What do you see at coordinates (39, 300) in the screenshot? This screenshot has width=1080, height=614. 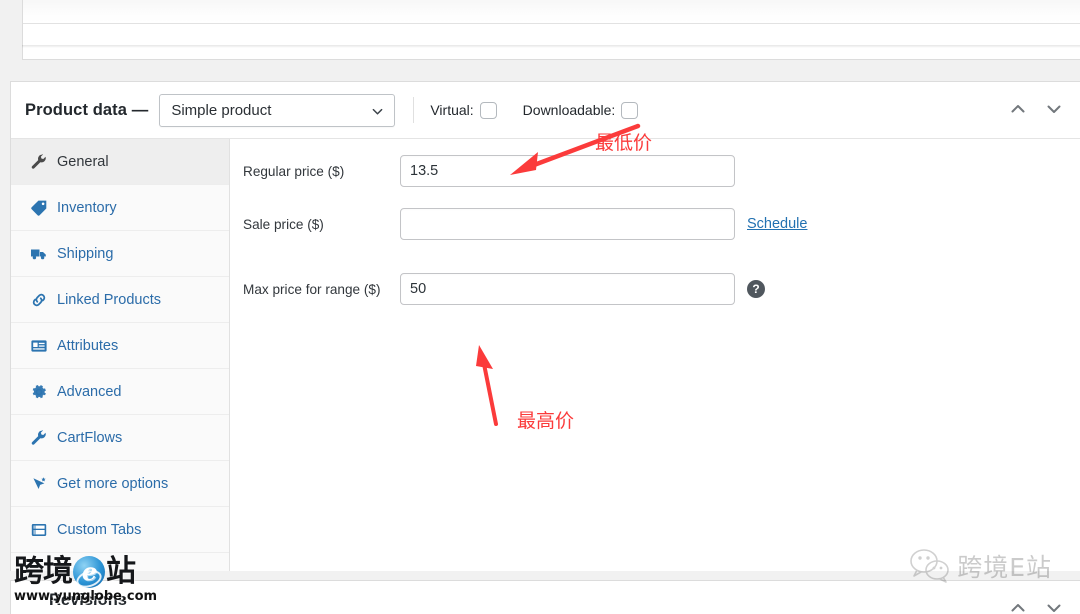 I see `link-icon` at bounding box center [39, 300].